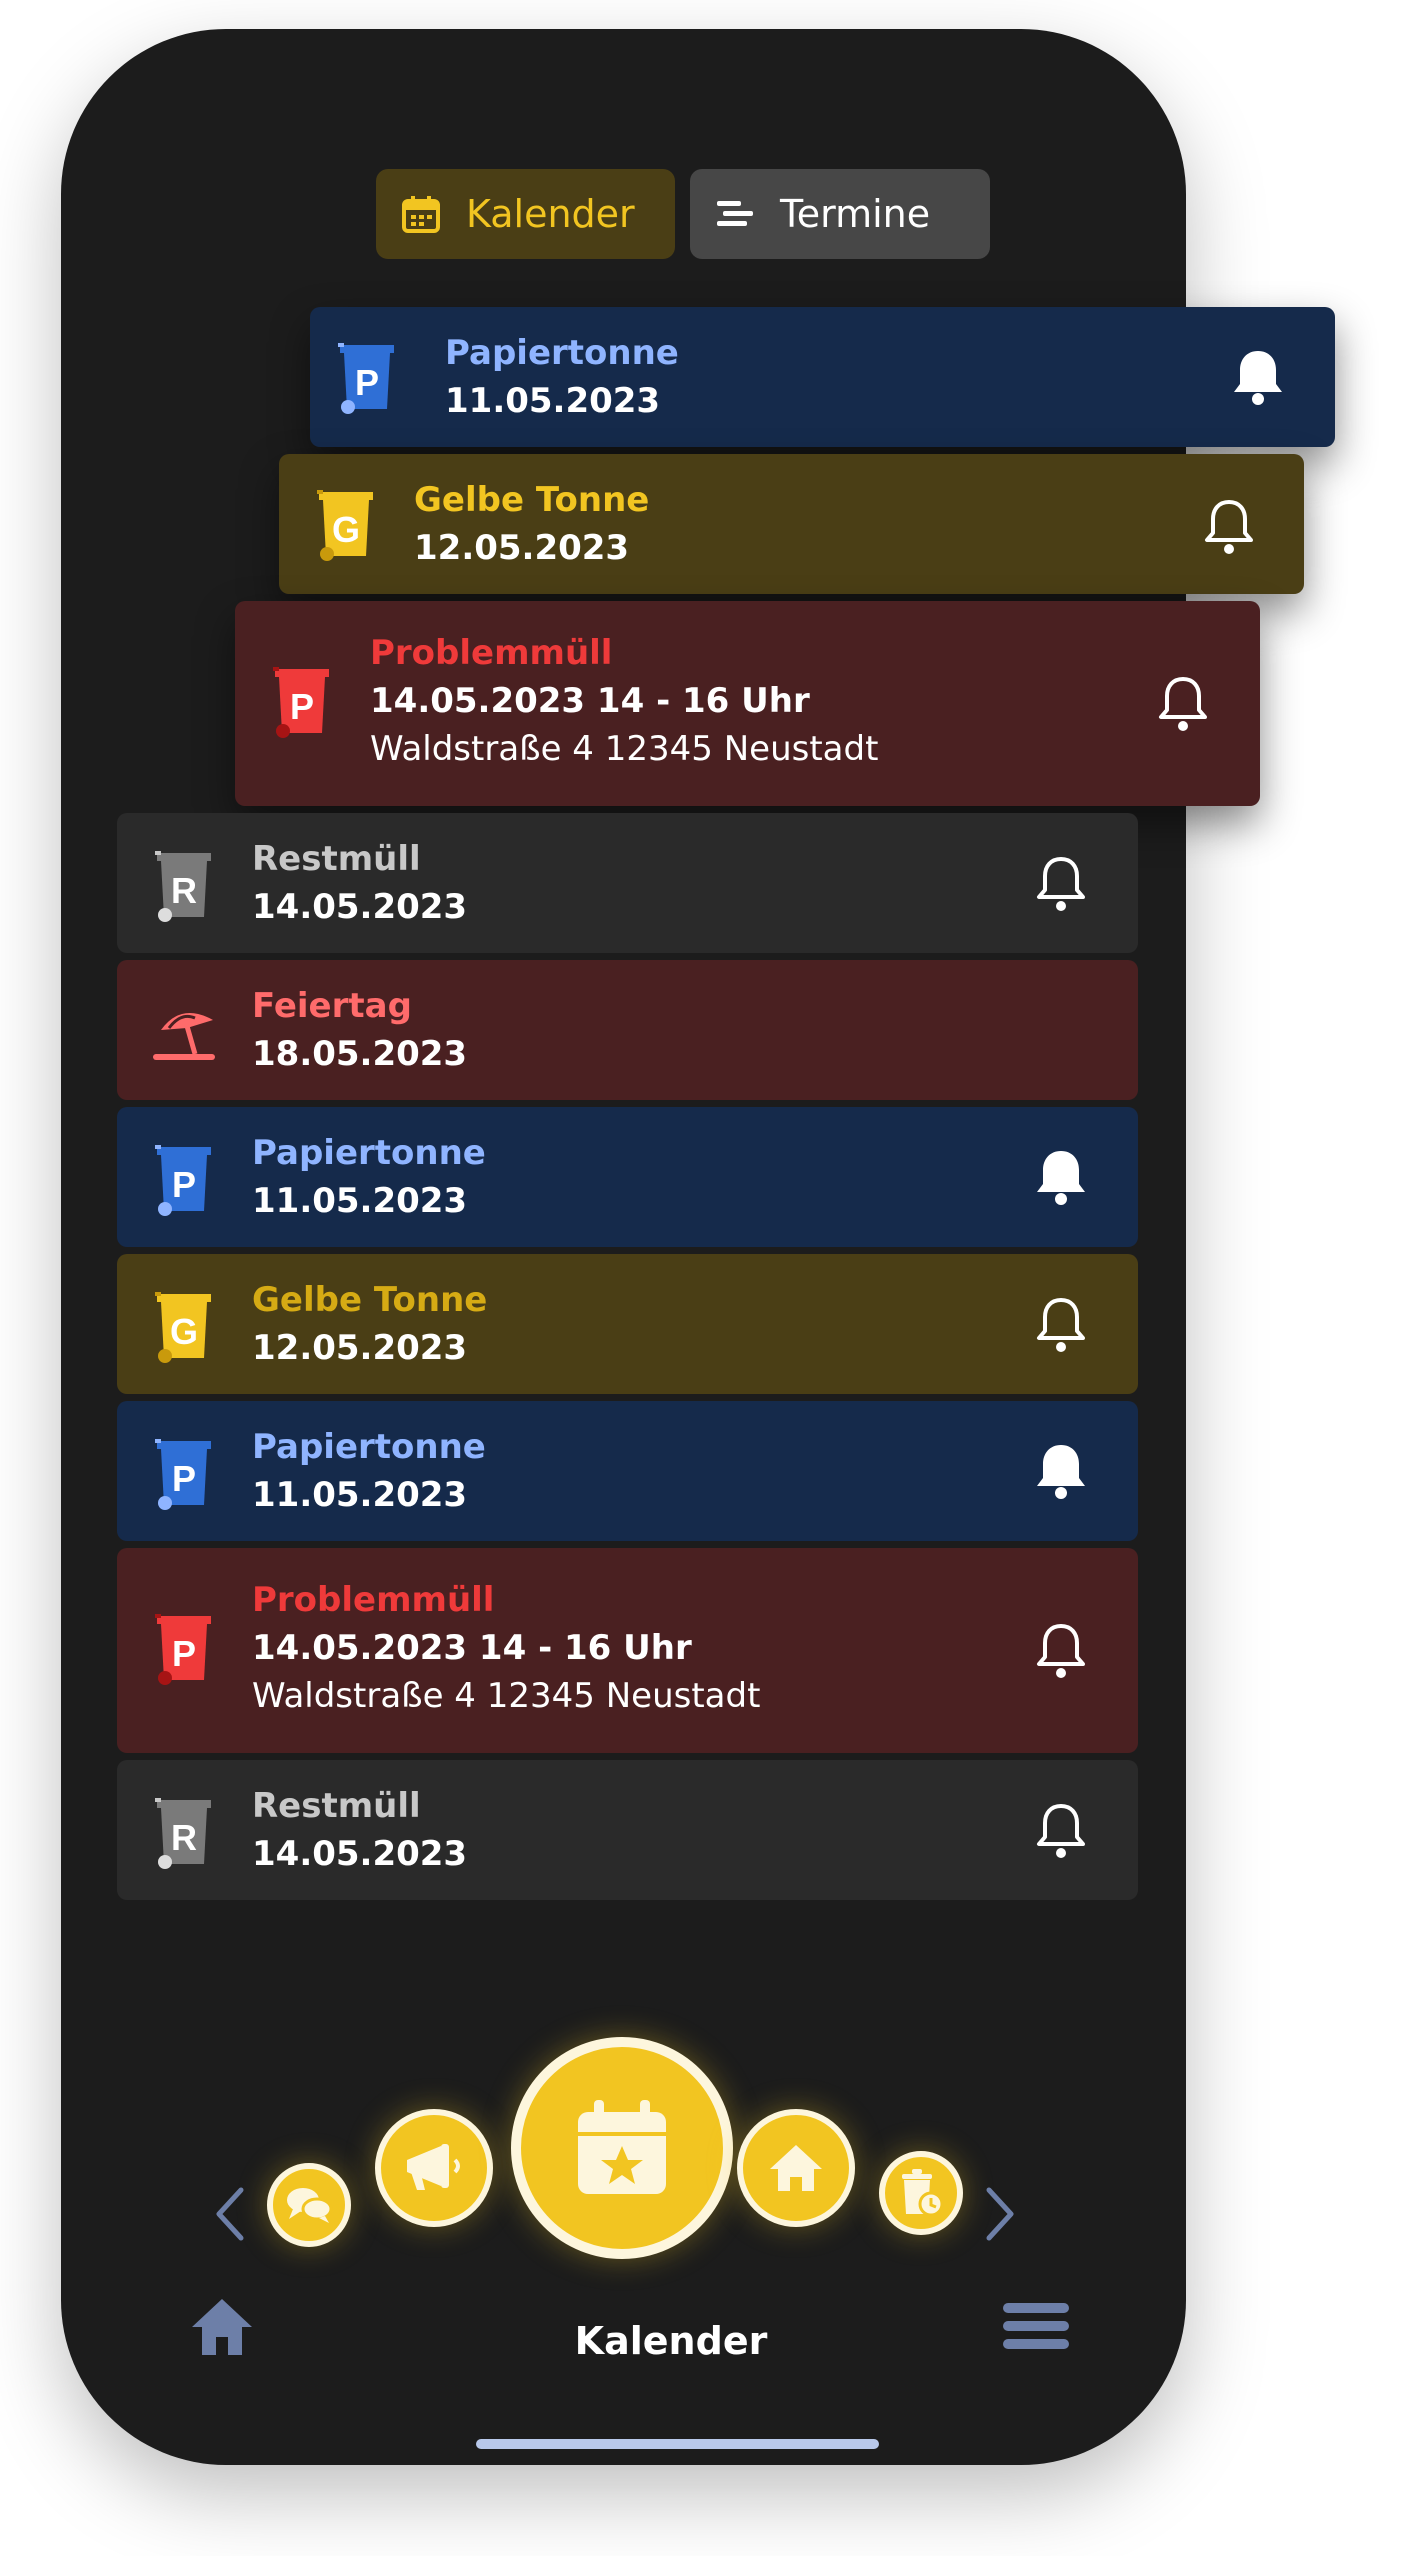 The height and width of the screenshot is (2556, 1401). I want to click on tab-kalender: Kalender, so click(525, 214).